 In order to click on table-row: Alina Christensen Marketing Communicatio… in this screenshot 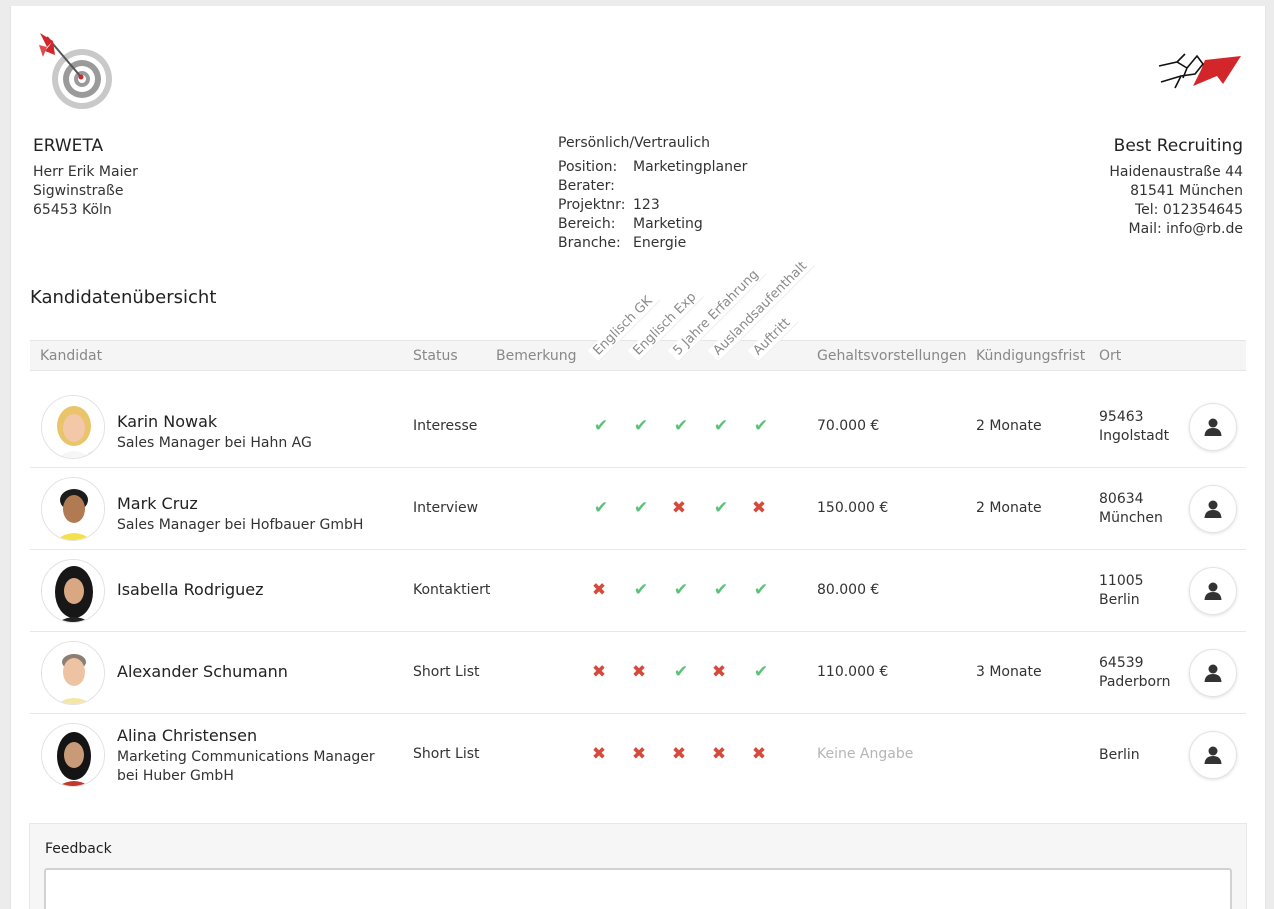, I will do `click(638, 755)`.